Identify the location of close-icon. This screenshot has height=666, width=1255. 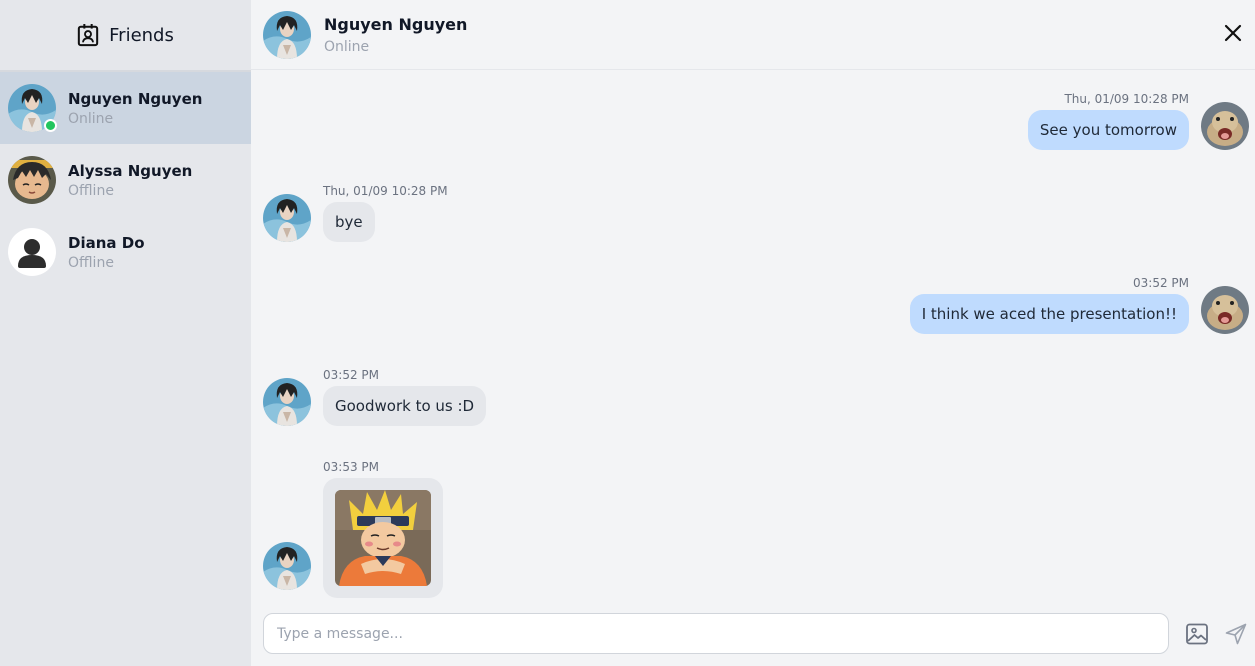
(1233, 33).